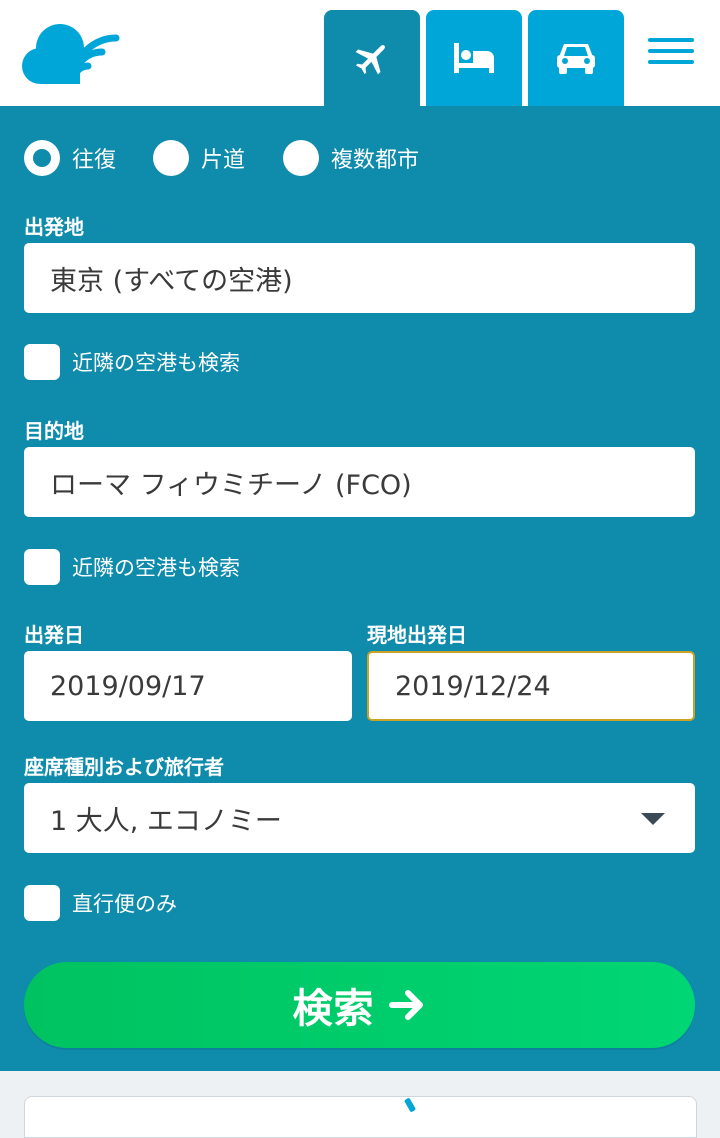  What do you see at coordinates (73, 53) in the screenshot?
I see `cloud-logo-icon` at bounding box center [73, 53].